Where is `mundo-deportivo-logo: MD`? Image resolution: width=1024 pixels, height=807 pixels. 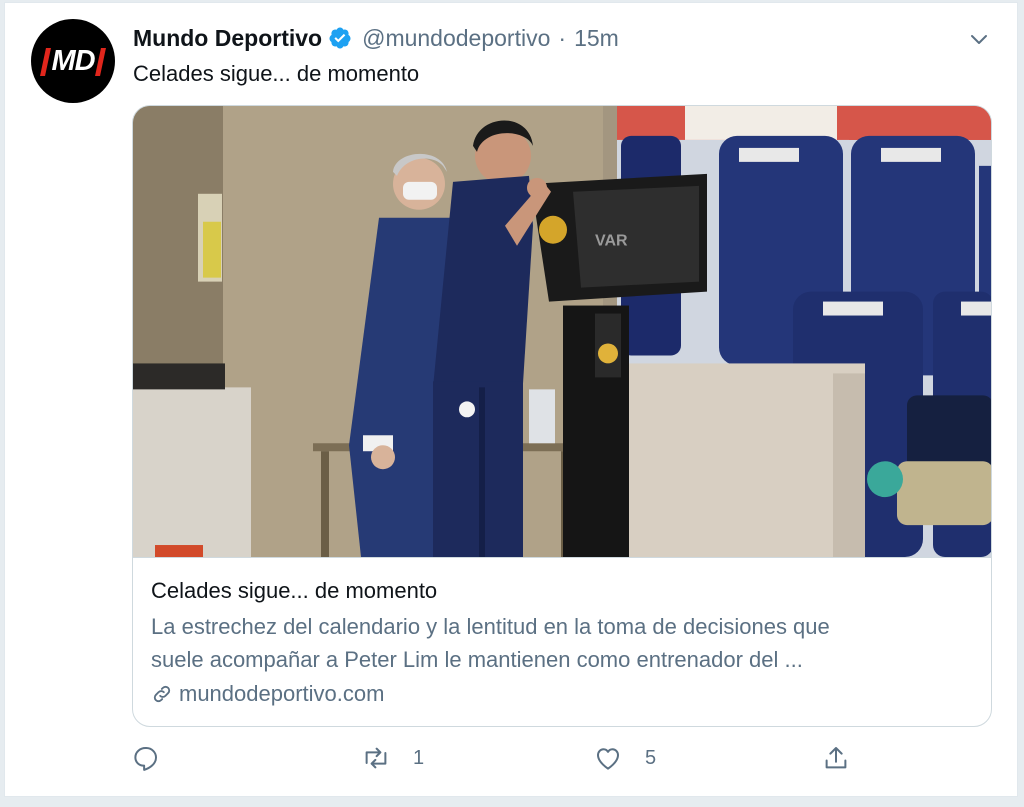 mundo-deportivo-logo: MD is located at coordinates (73, 61).